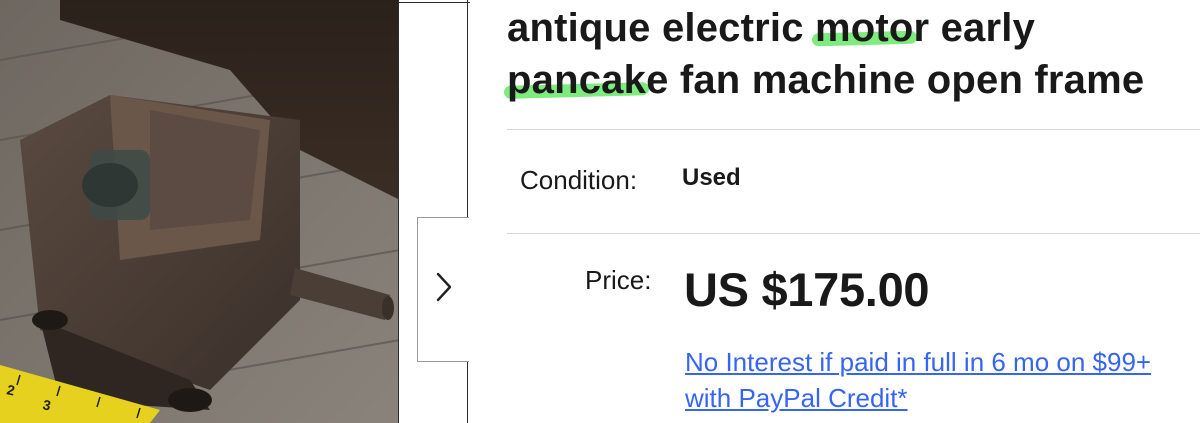 This screenshot has height=423, width=1200. Describe the element at coordinates (618, 280) in the screenshot. I see `price-label: Price:` at that location.